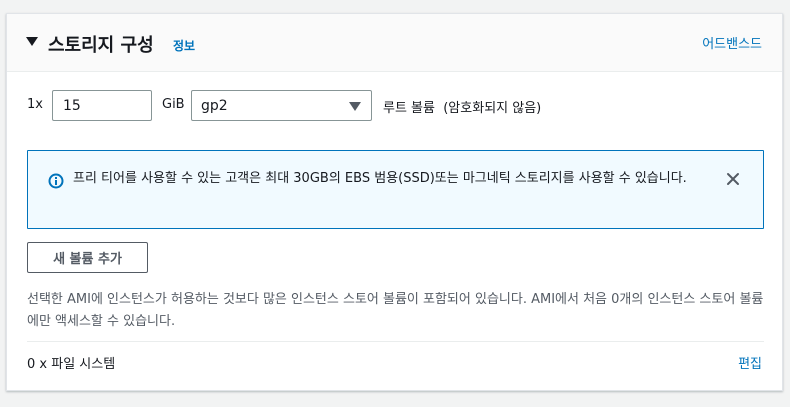 The height and width of the screenshot is (407, 790). Describe the element at coordinates (56, 181) in the screenshot. I see `info-icon` at that location.